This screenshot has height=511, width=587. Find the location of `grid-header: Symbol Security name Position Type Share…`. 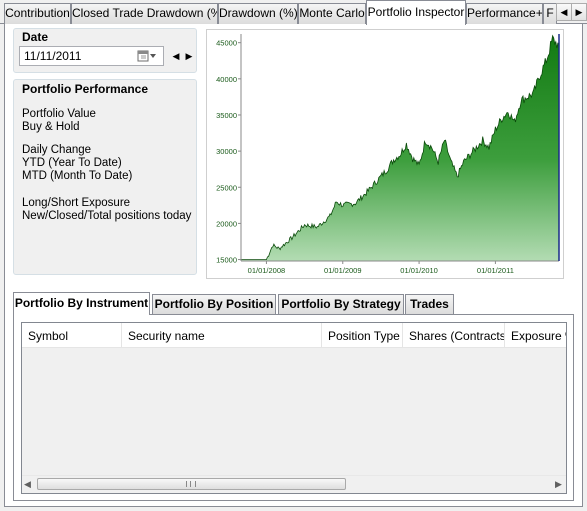

grid-header: Symbol Security name Position Type Share… is located at coordinates (294, 335).